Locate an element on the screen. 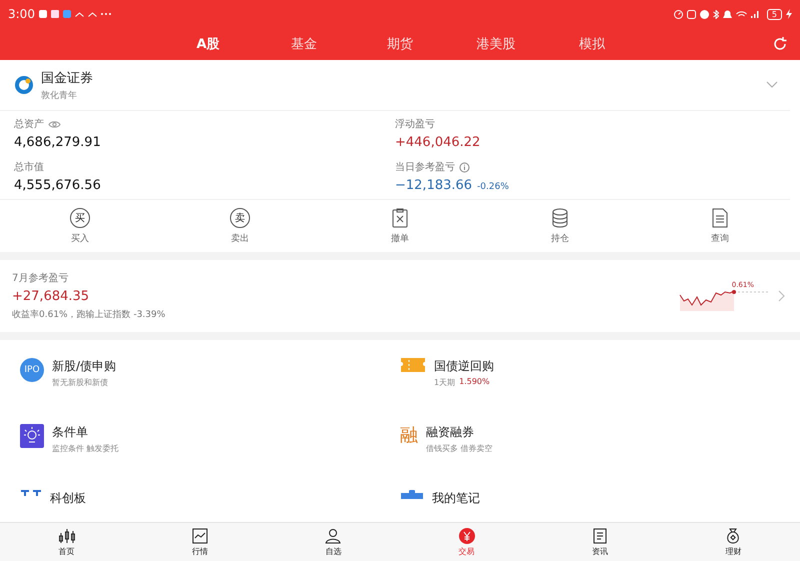 The width and height of the screenshot is (800, 561). money-bag-icon is located at coordinates (733, 536).